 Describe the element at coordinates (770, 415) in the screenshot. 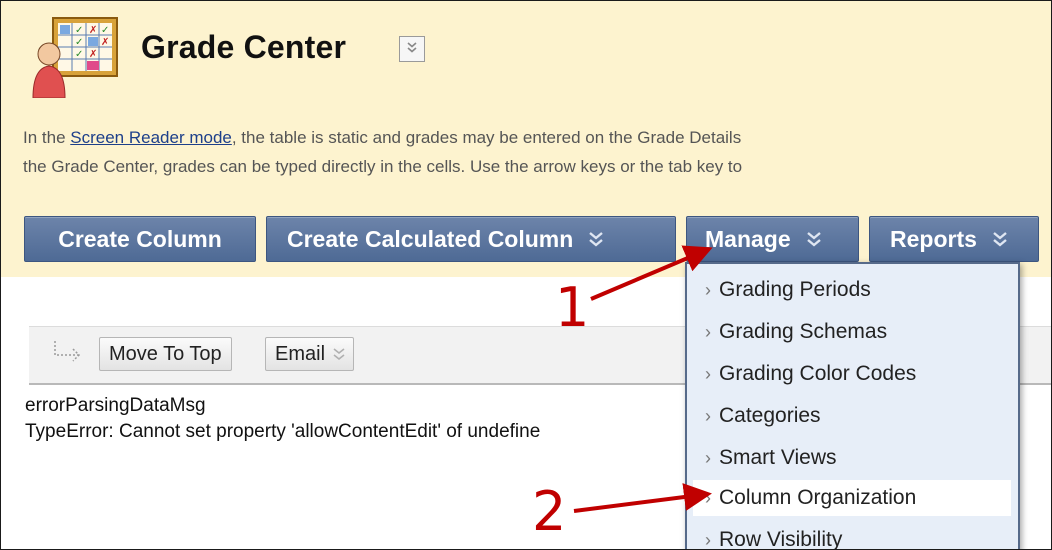

I see `menu-item-label: Categories` at that location.